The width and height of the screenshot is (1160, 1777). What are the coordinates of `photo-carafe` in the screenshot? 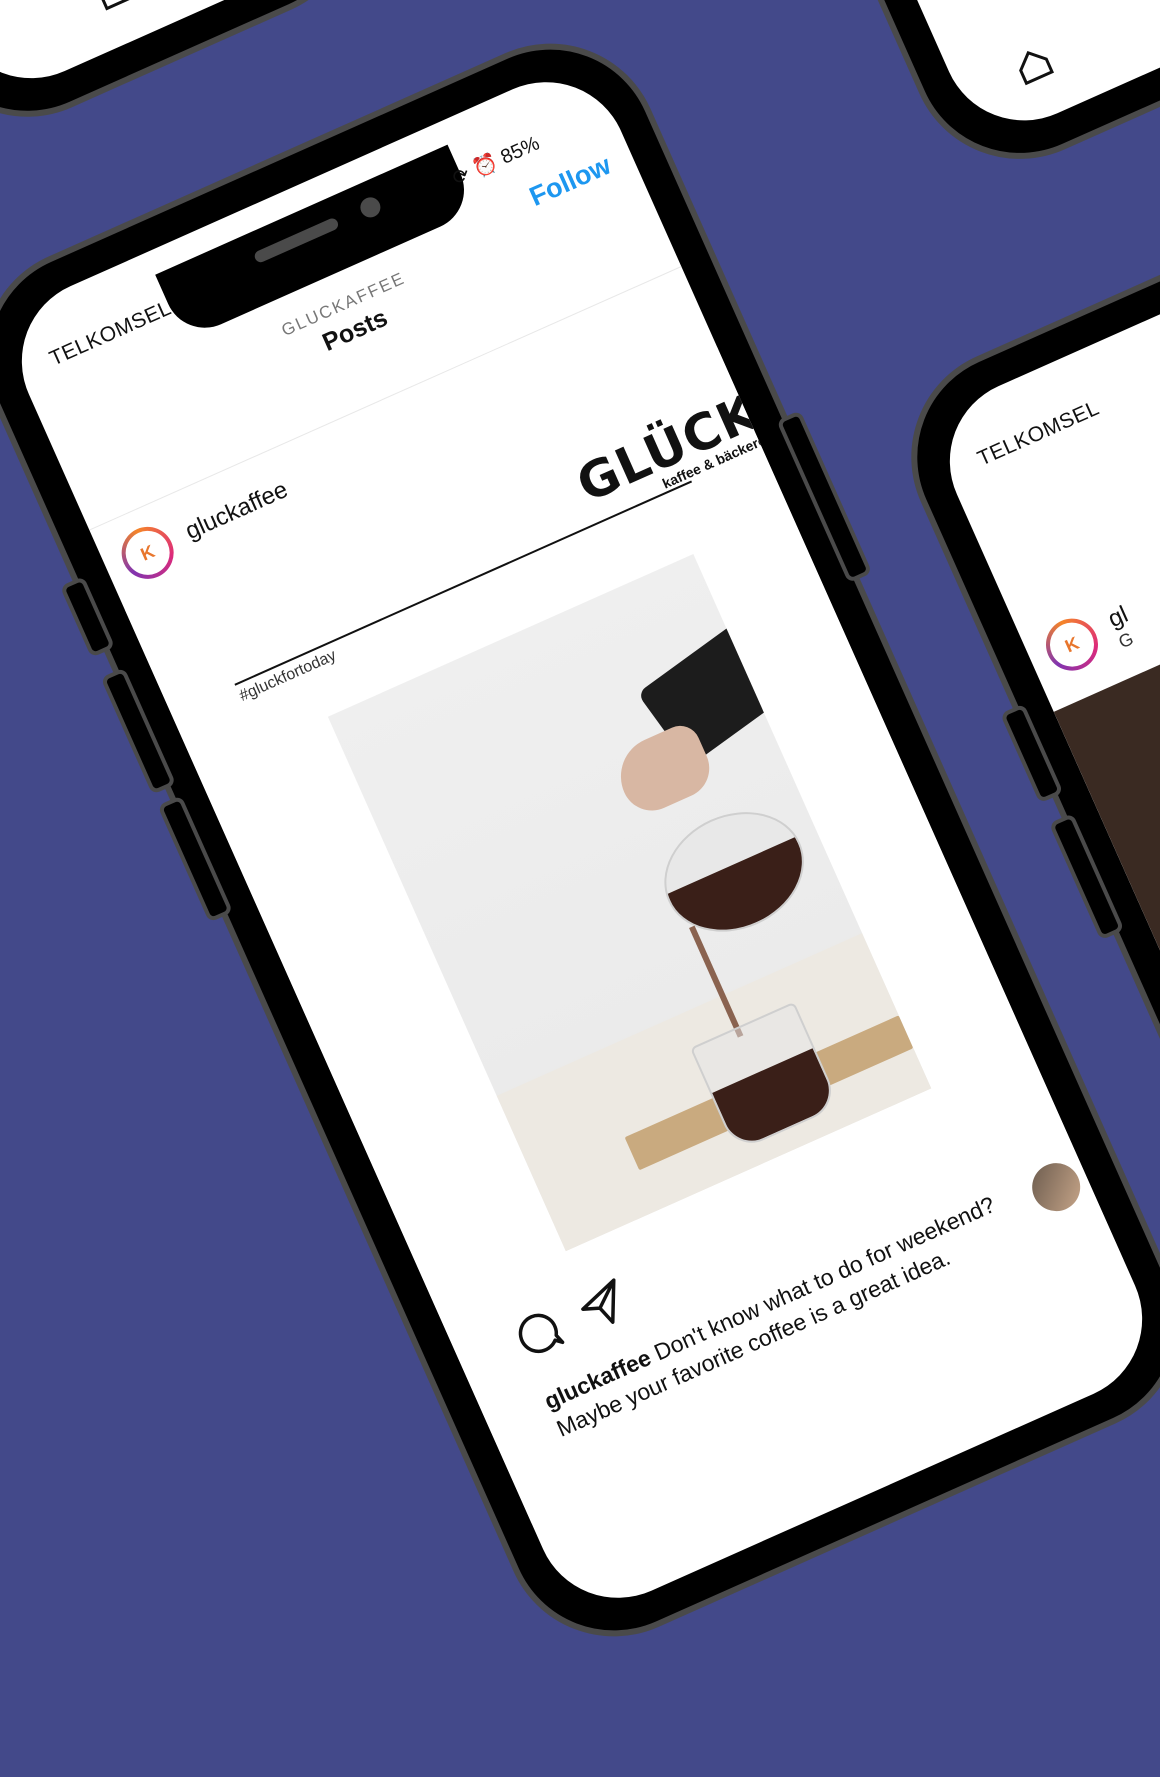 It's located at (734, 872).